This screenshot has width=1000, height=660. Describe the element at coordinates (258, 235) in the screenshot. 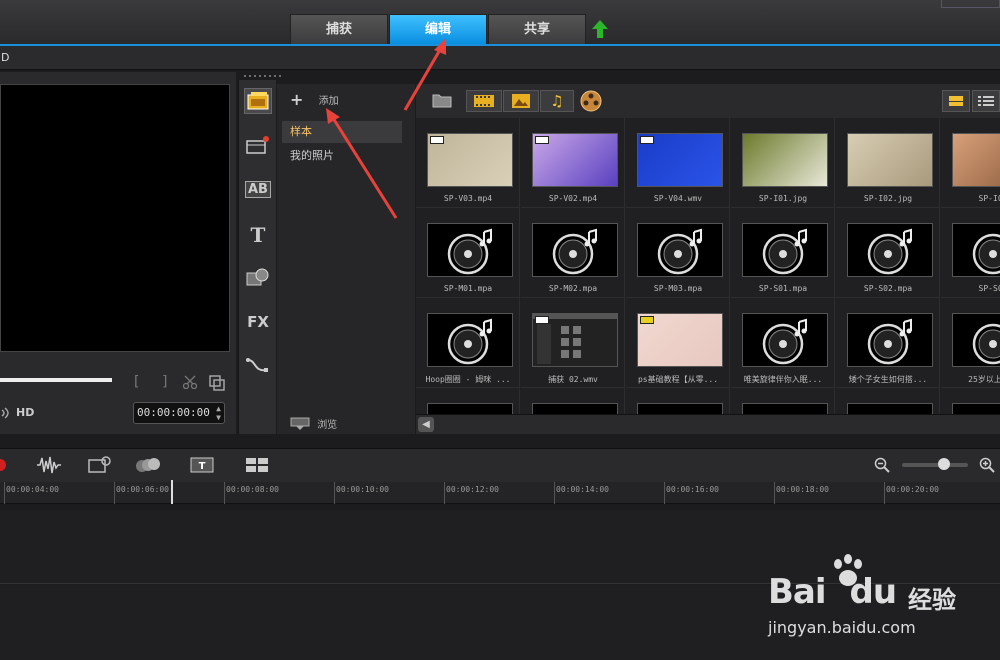

I see `text-icon: T` at that location.